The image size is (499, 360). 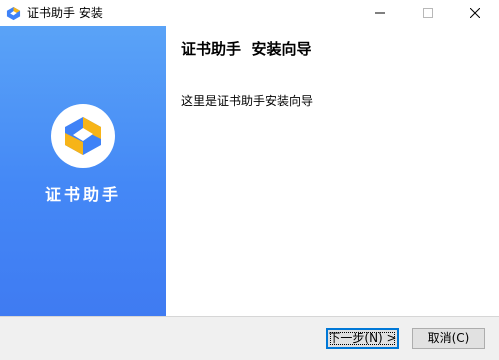 I want to click on close-icon, so click(x=475, y=13).